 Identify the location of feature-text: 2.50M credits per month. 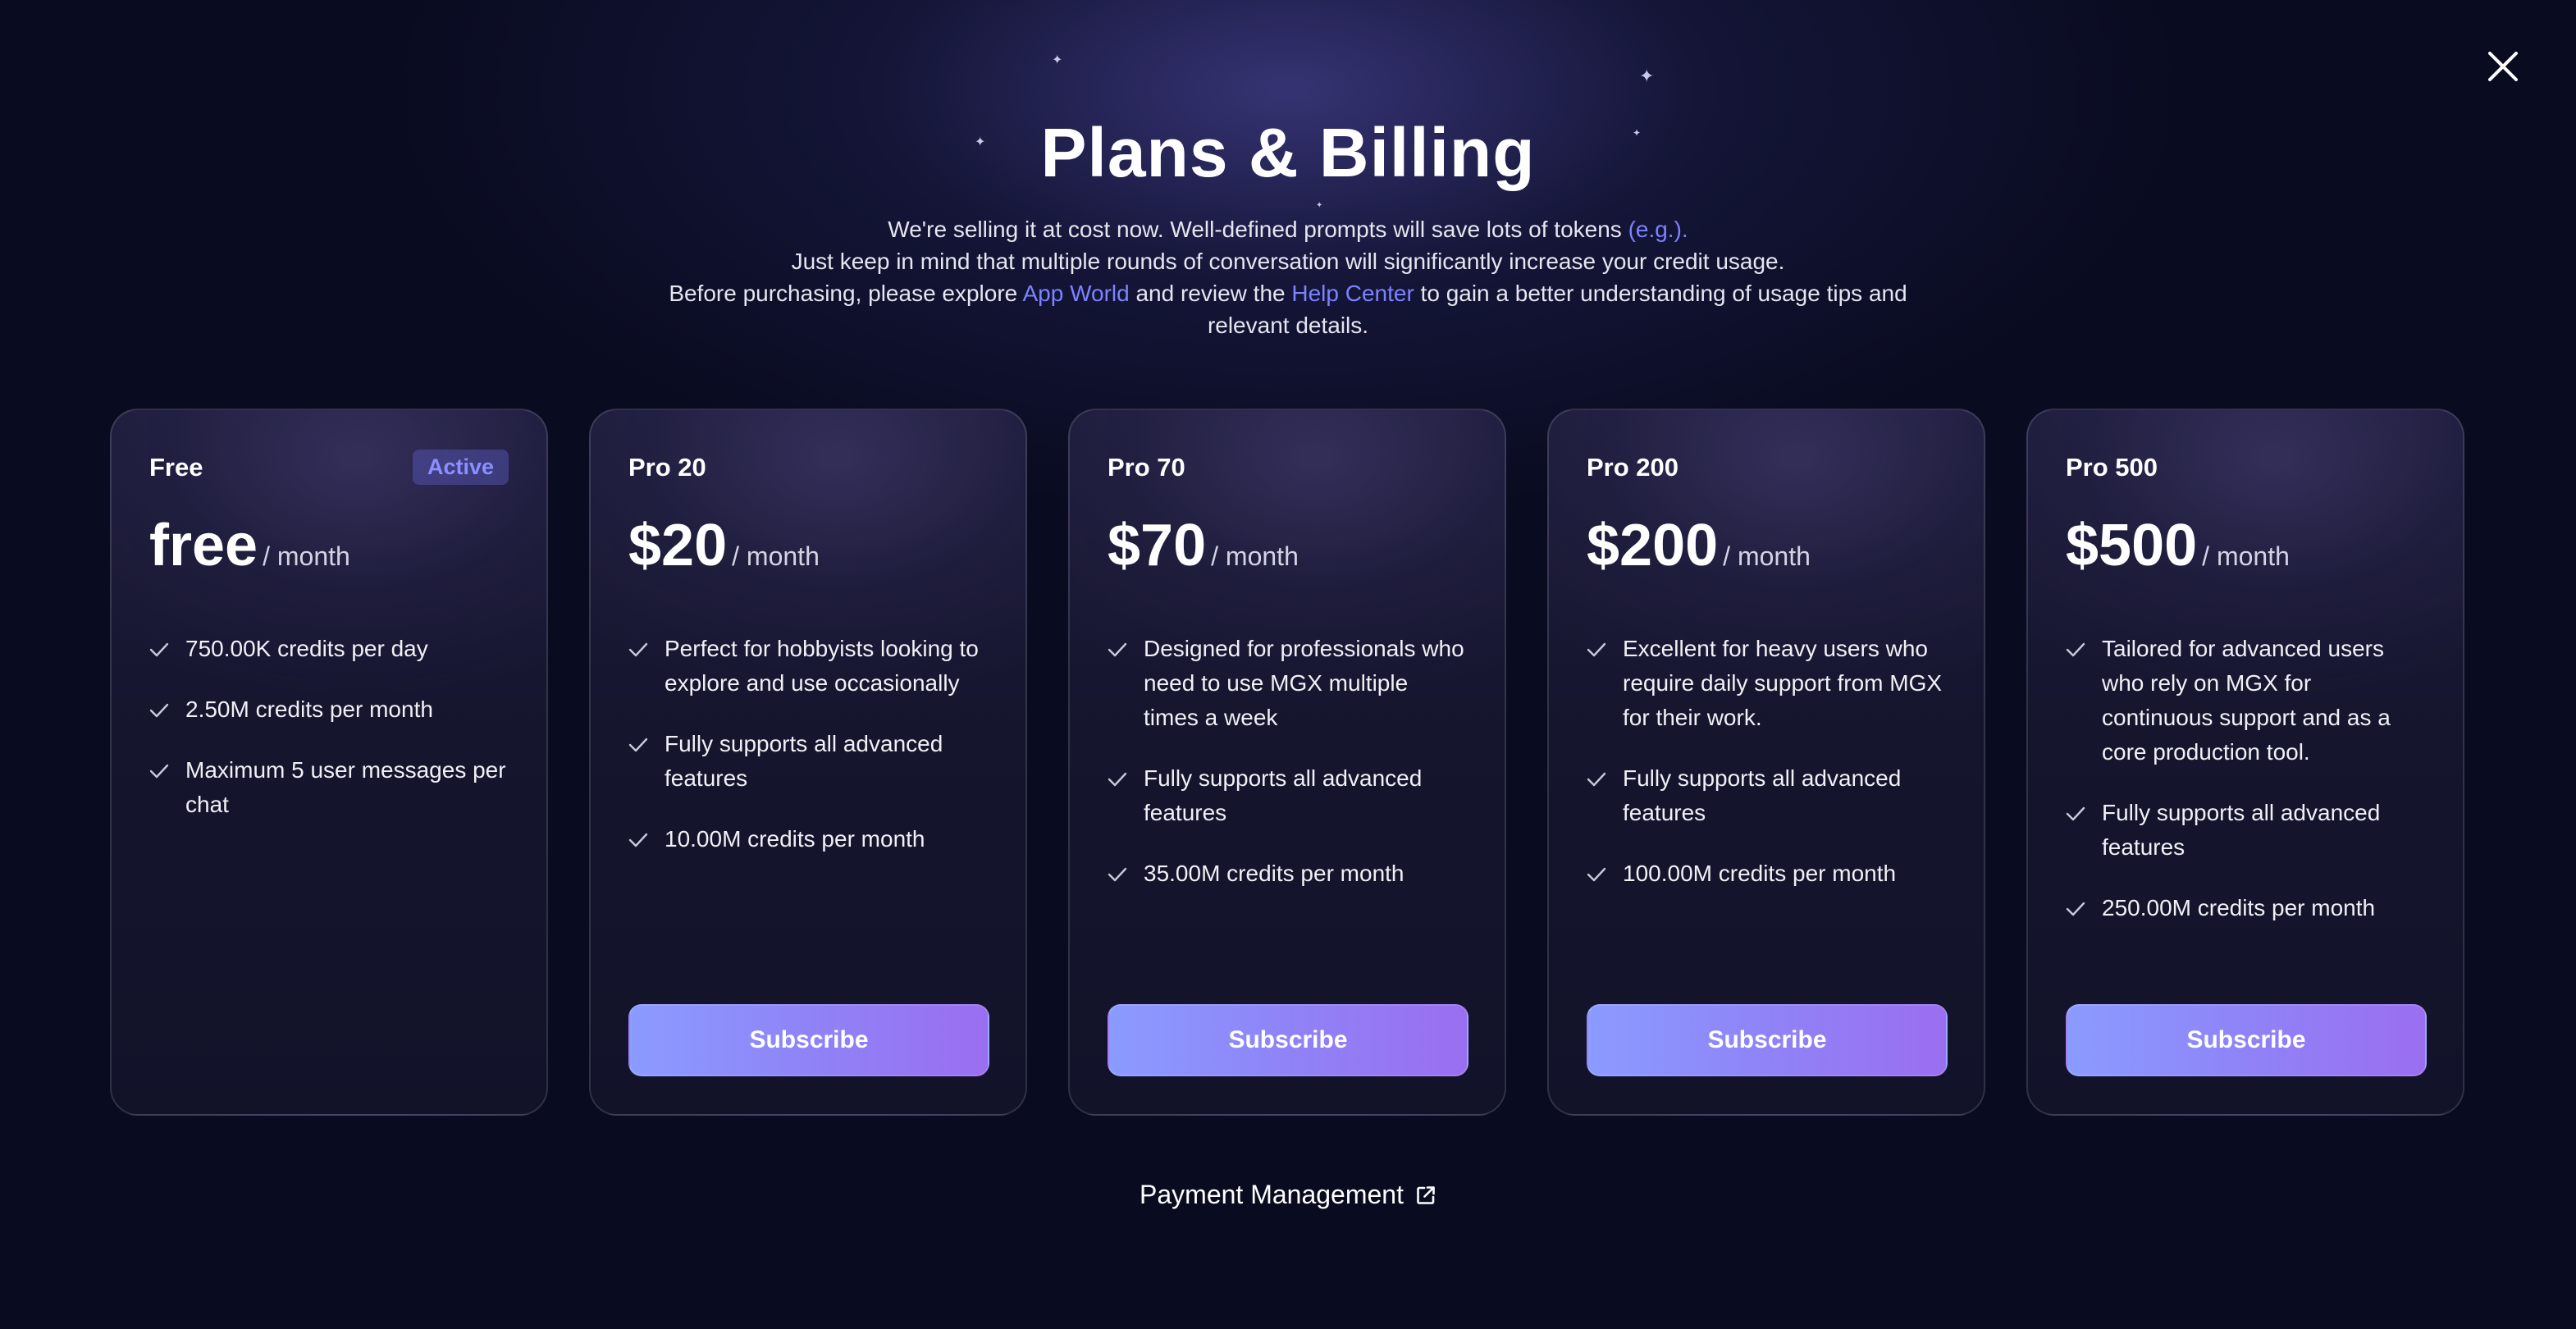
(309, 709).